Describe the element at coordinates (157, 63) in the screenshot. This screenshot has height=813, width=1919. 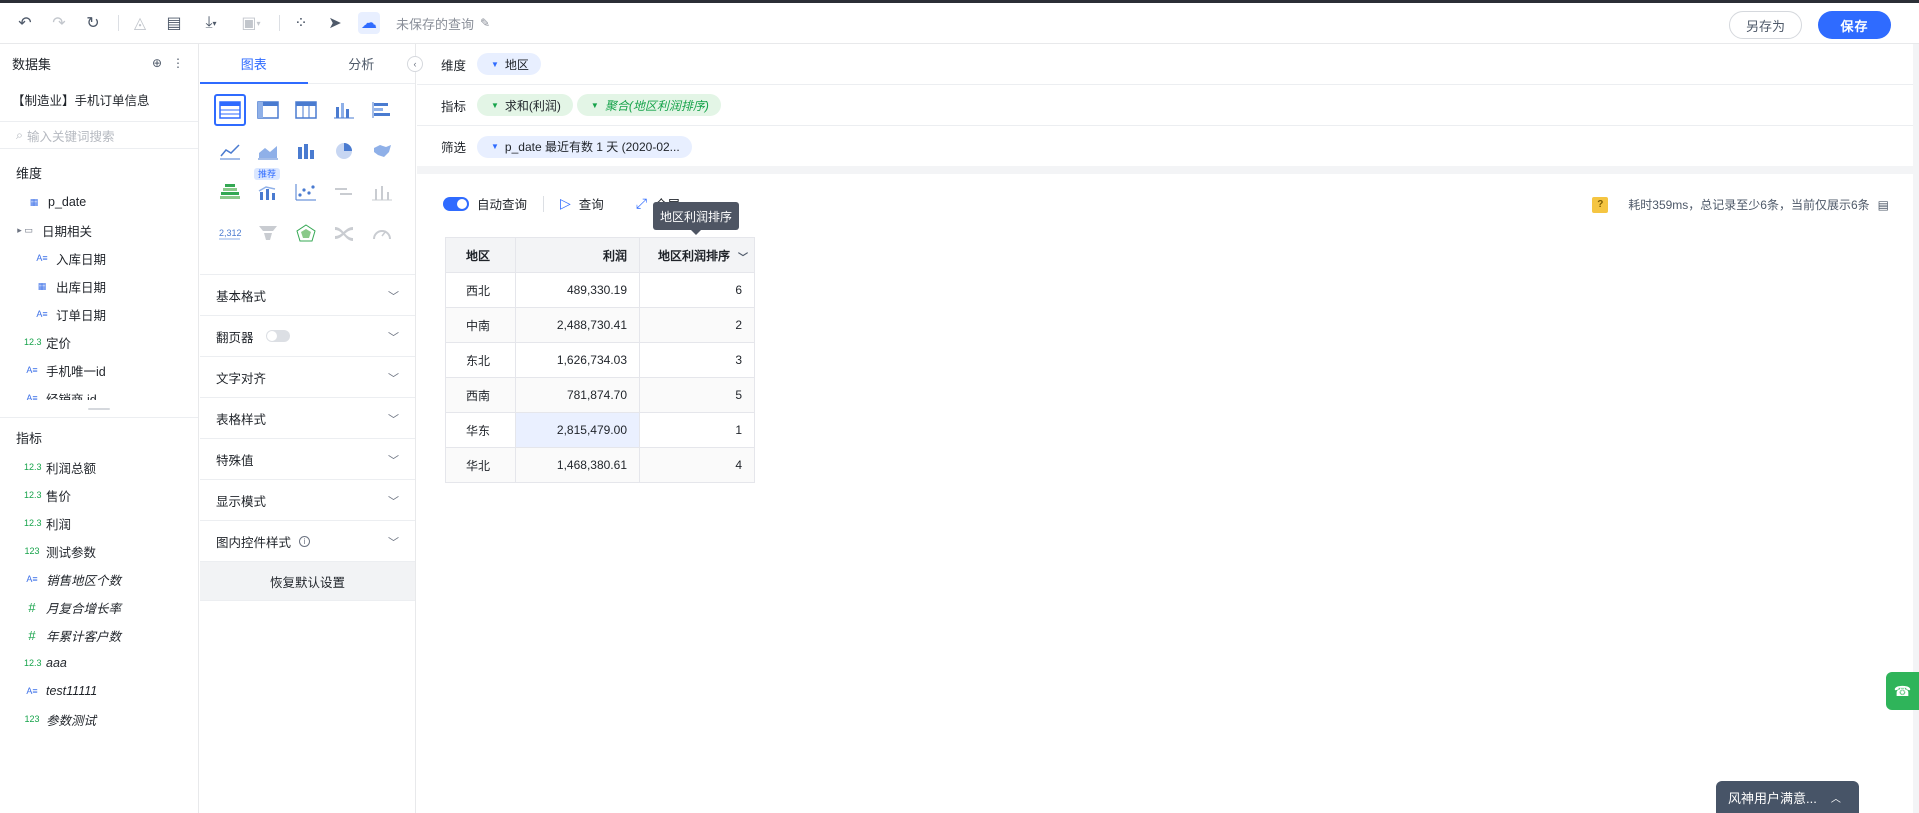
I see `add-field-icon: ⊕` at that location.